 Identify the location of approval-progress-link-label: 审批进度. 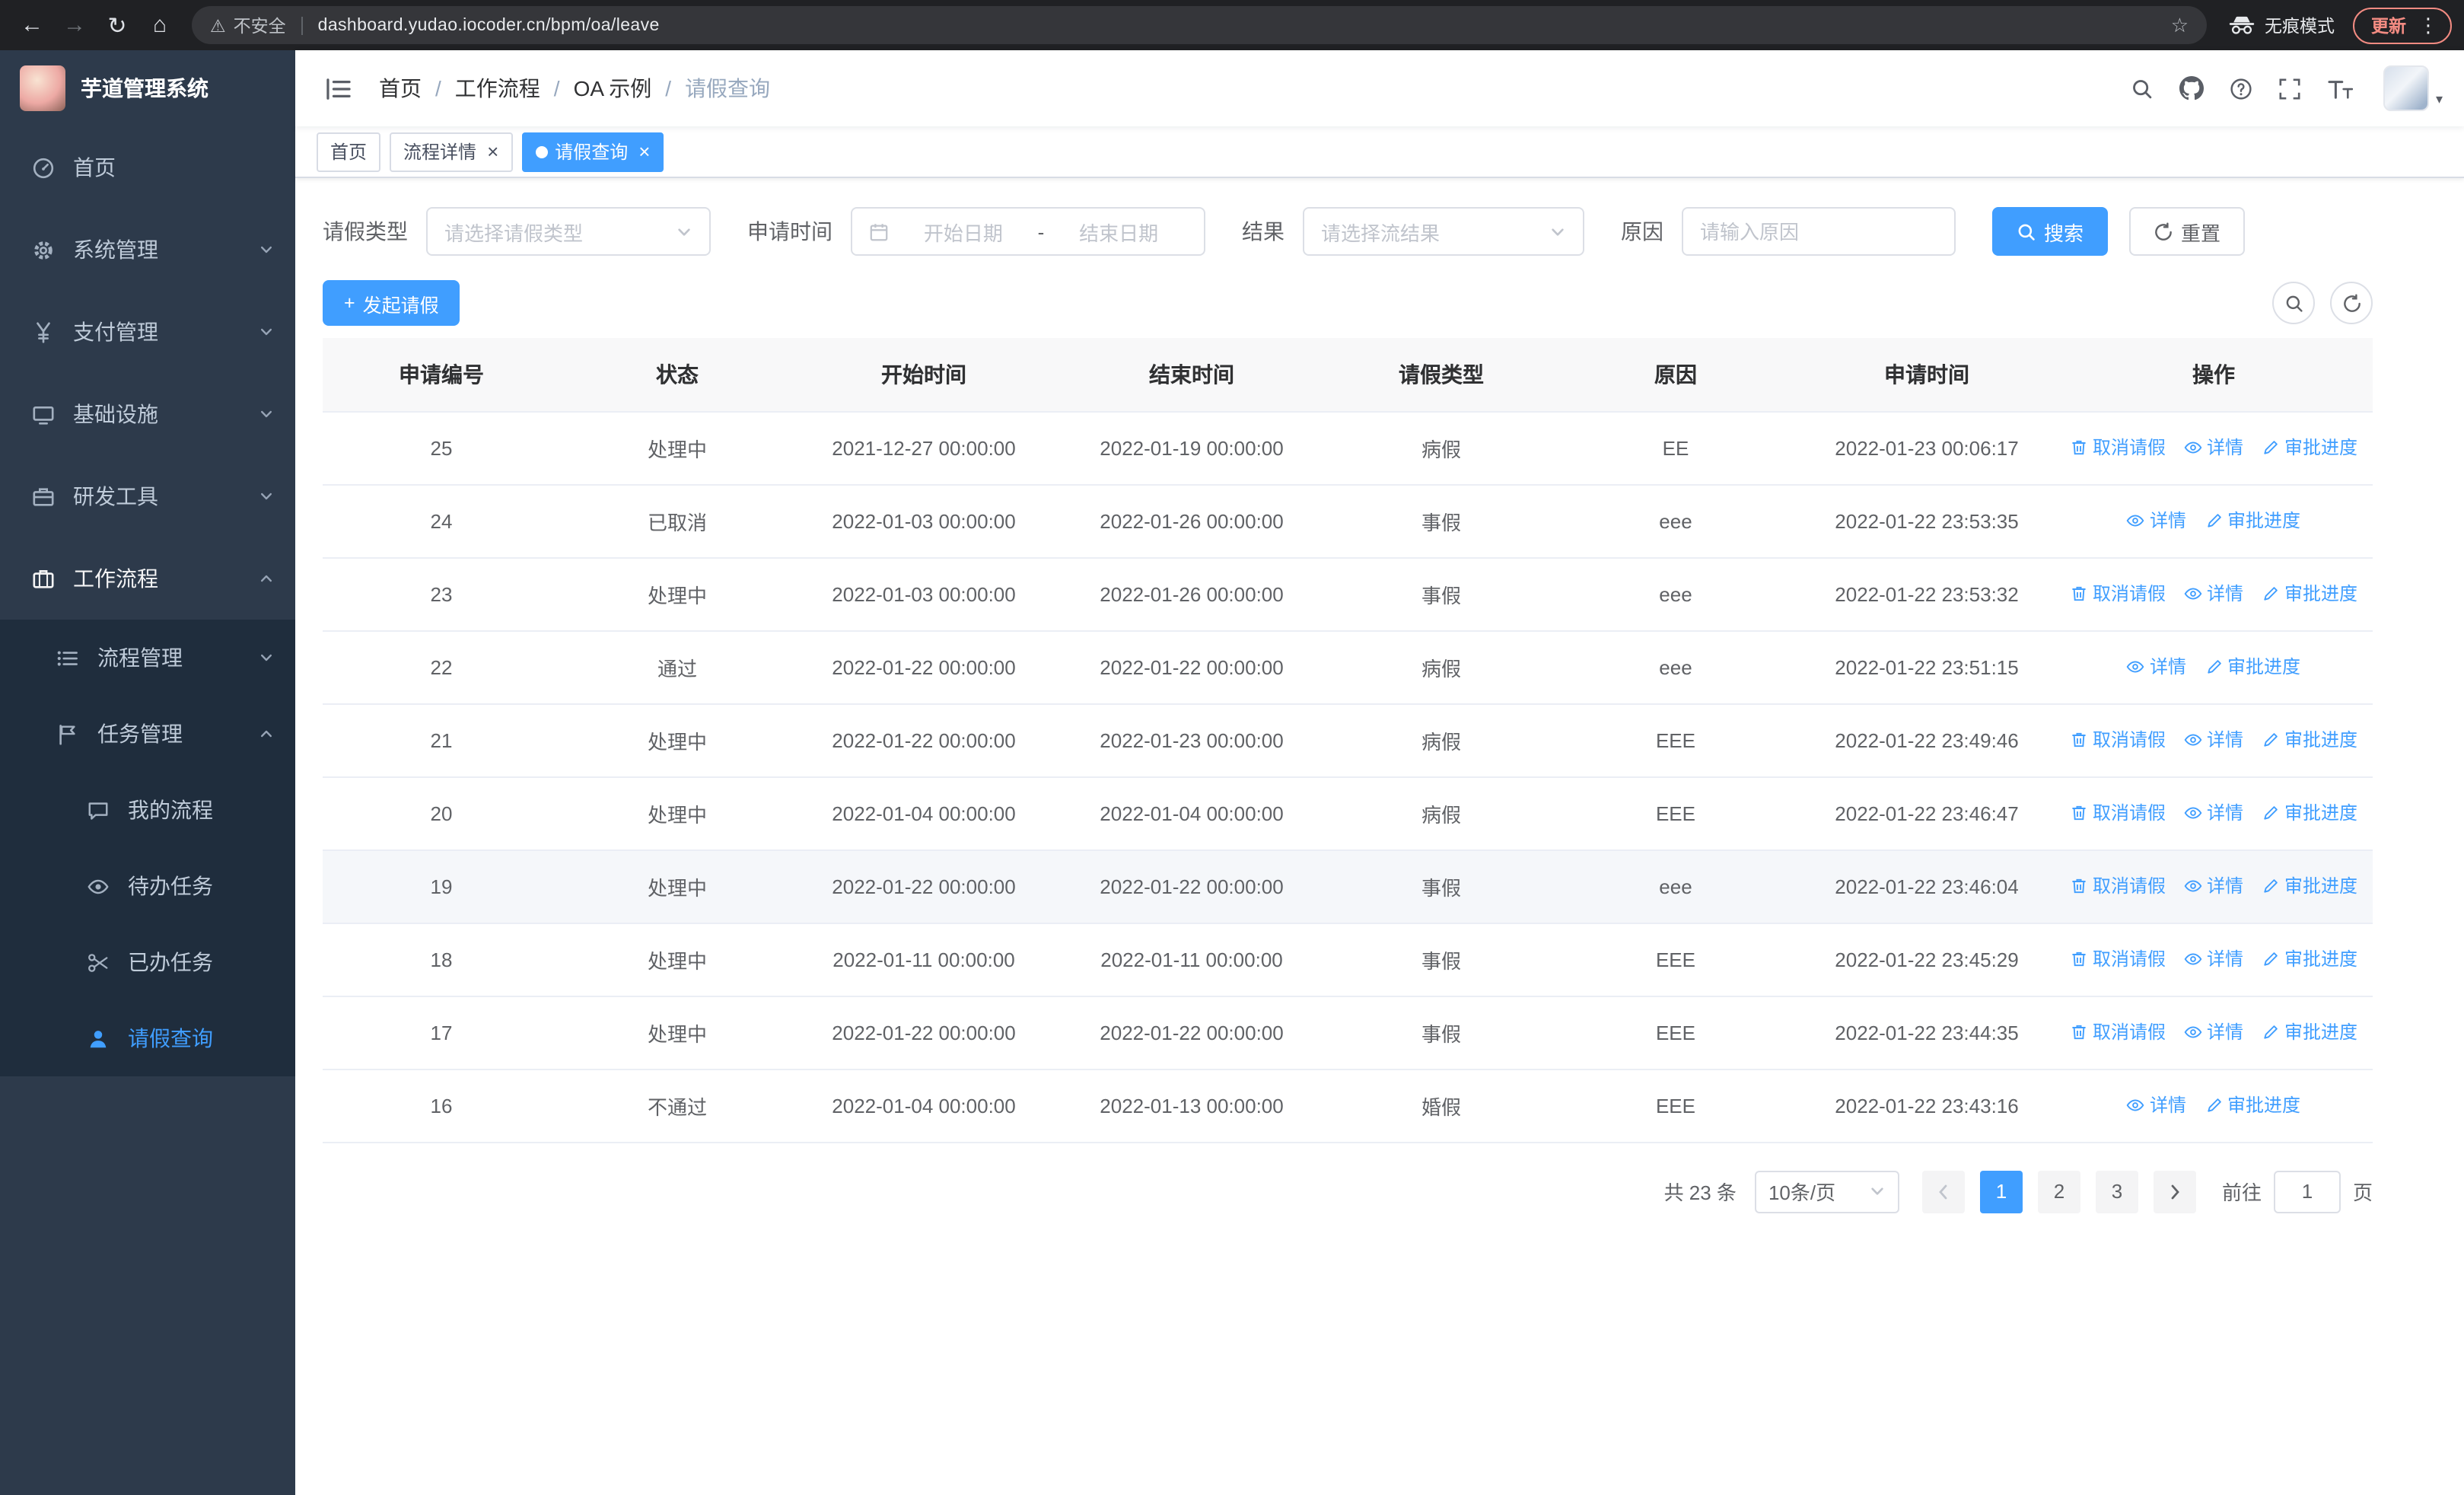
(2321, 1033).